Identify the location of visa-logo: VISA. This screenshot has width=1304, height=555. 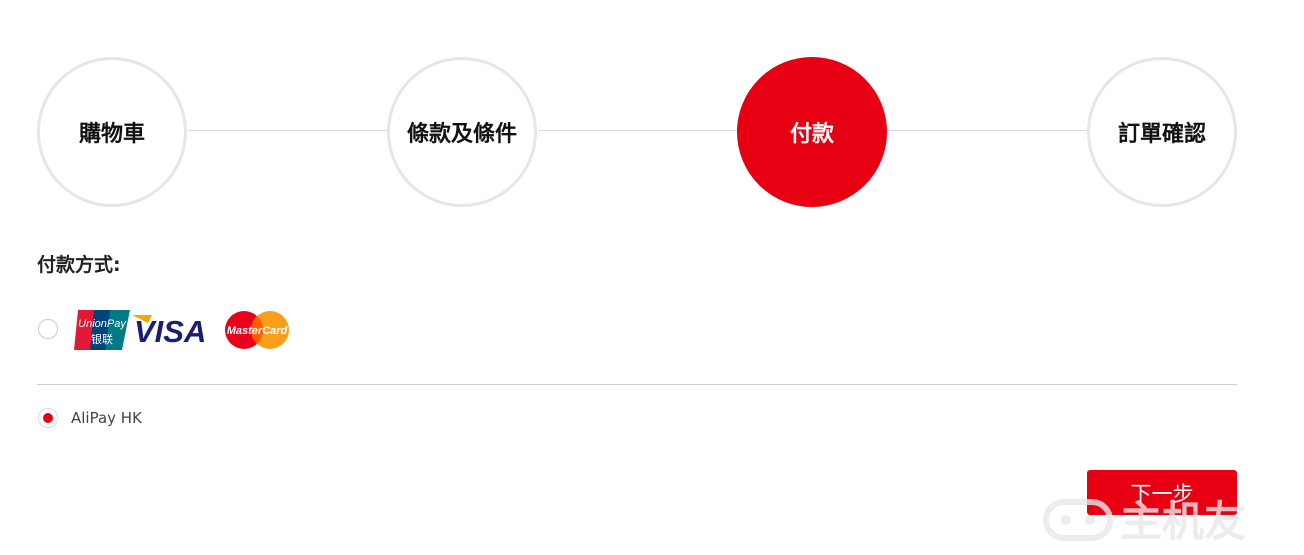
(169, 331).